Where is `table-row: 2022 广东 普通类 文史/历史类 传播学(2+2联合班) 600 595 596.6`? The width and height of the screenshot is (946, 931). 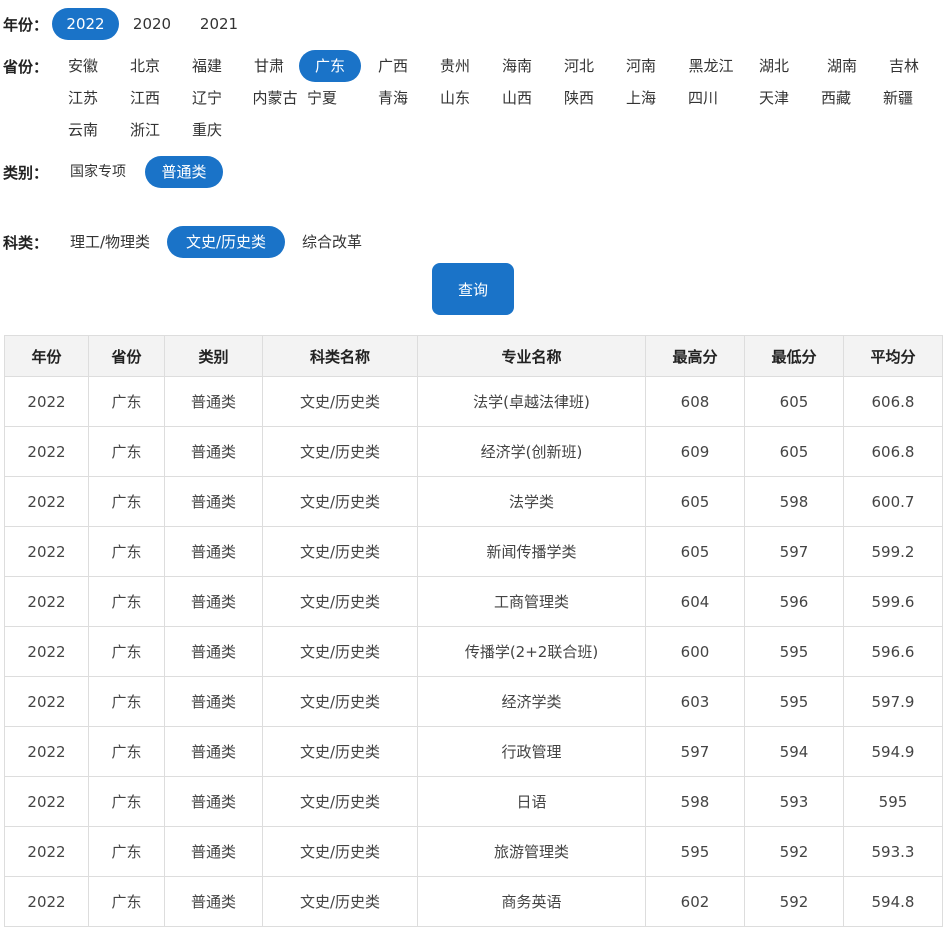
table-row: 2022 广东 普通类 文史/历史类 传播学(2+2联合班) 600 595 596.6 is located at coordinates (473, 651).